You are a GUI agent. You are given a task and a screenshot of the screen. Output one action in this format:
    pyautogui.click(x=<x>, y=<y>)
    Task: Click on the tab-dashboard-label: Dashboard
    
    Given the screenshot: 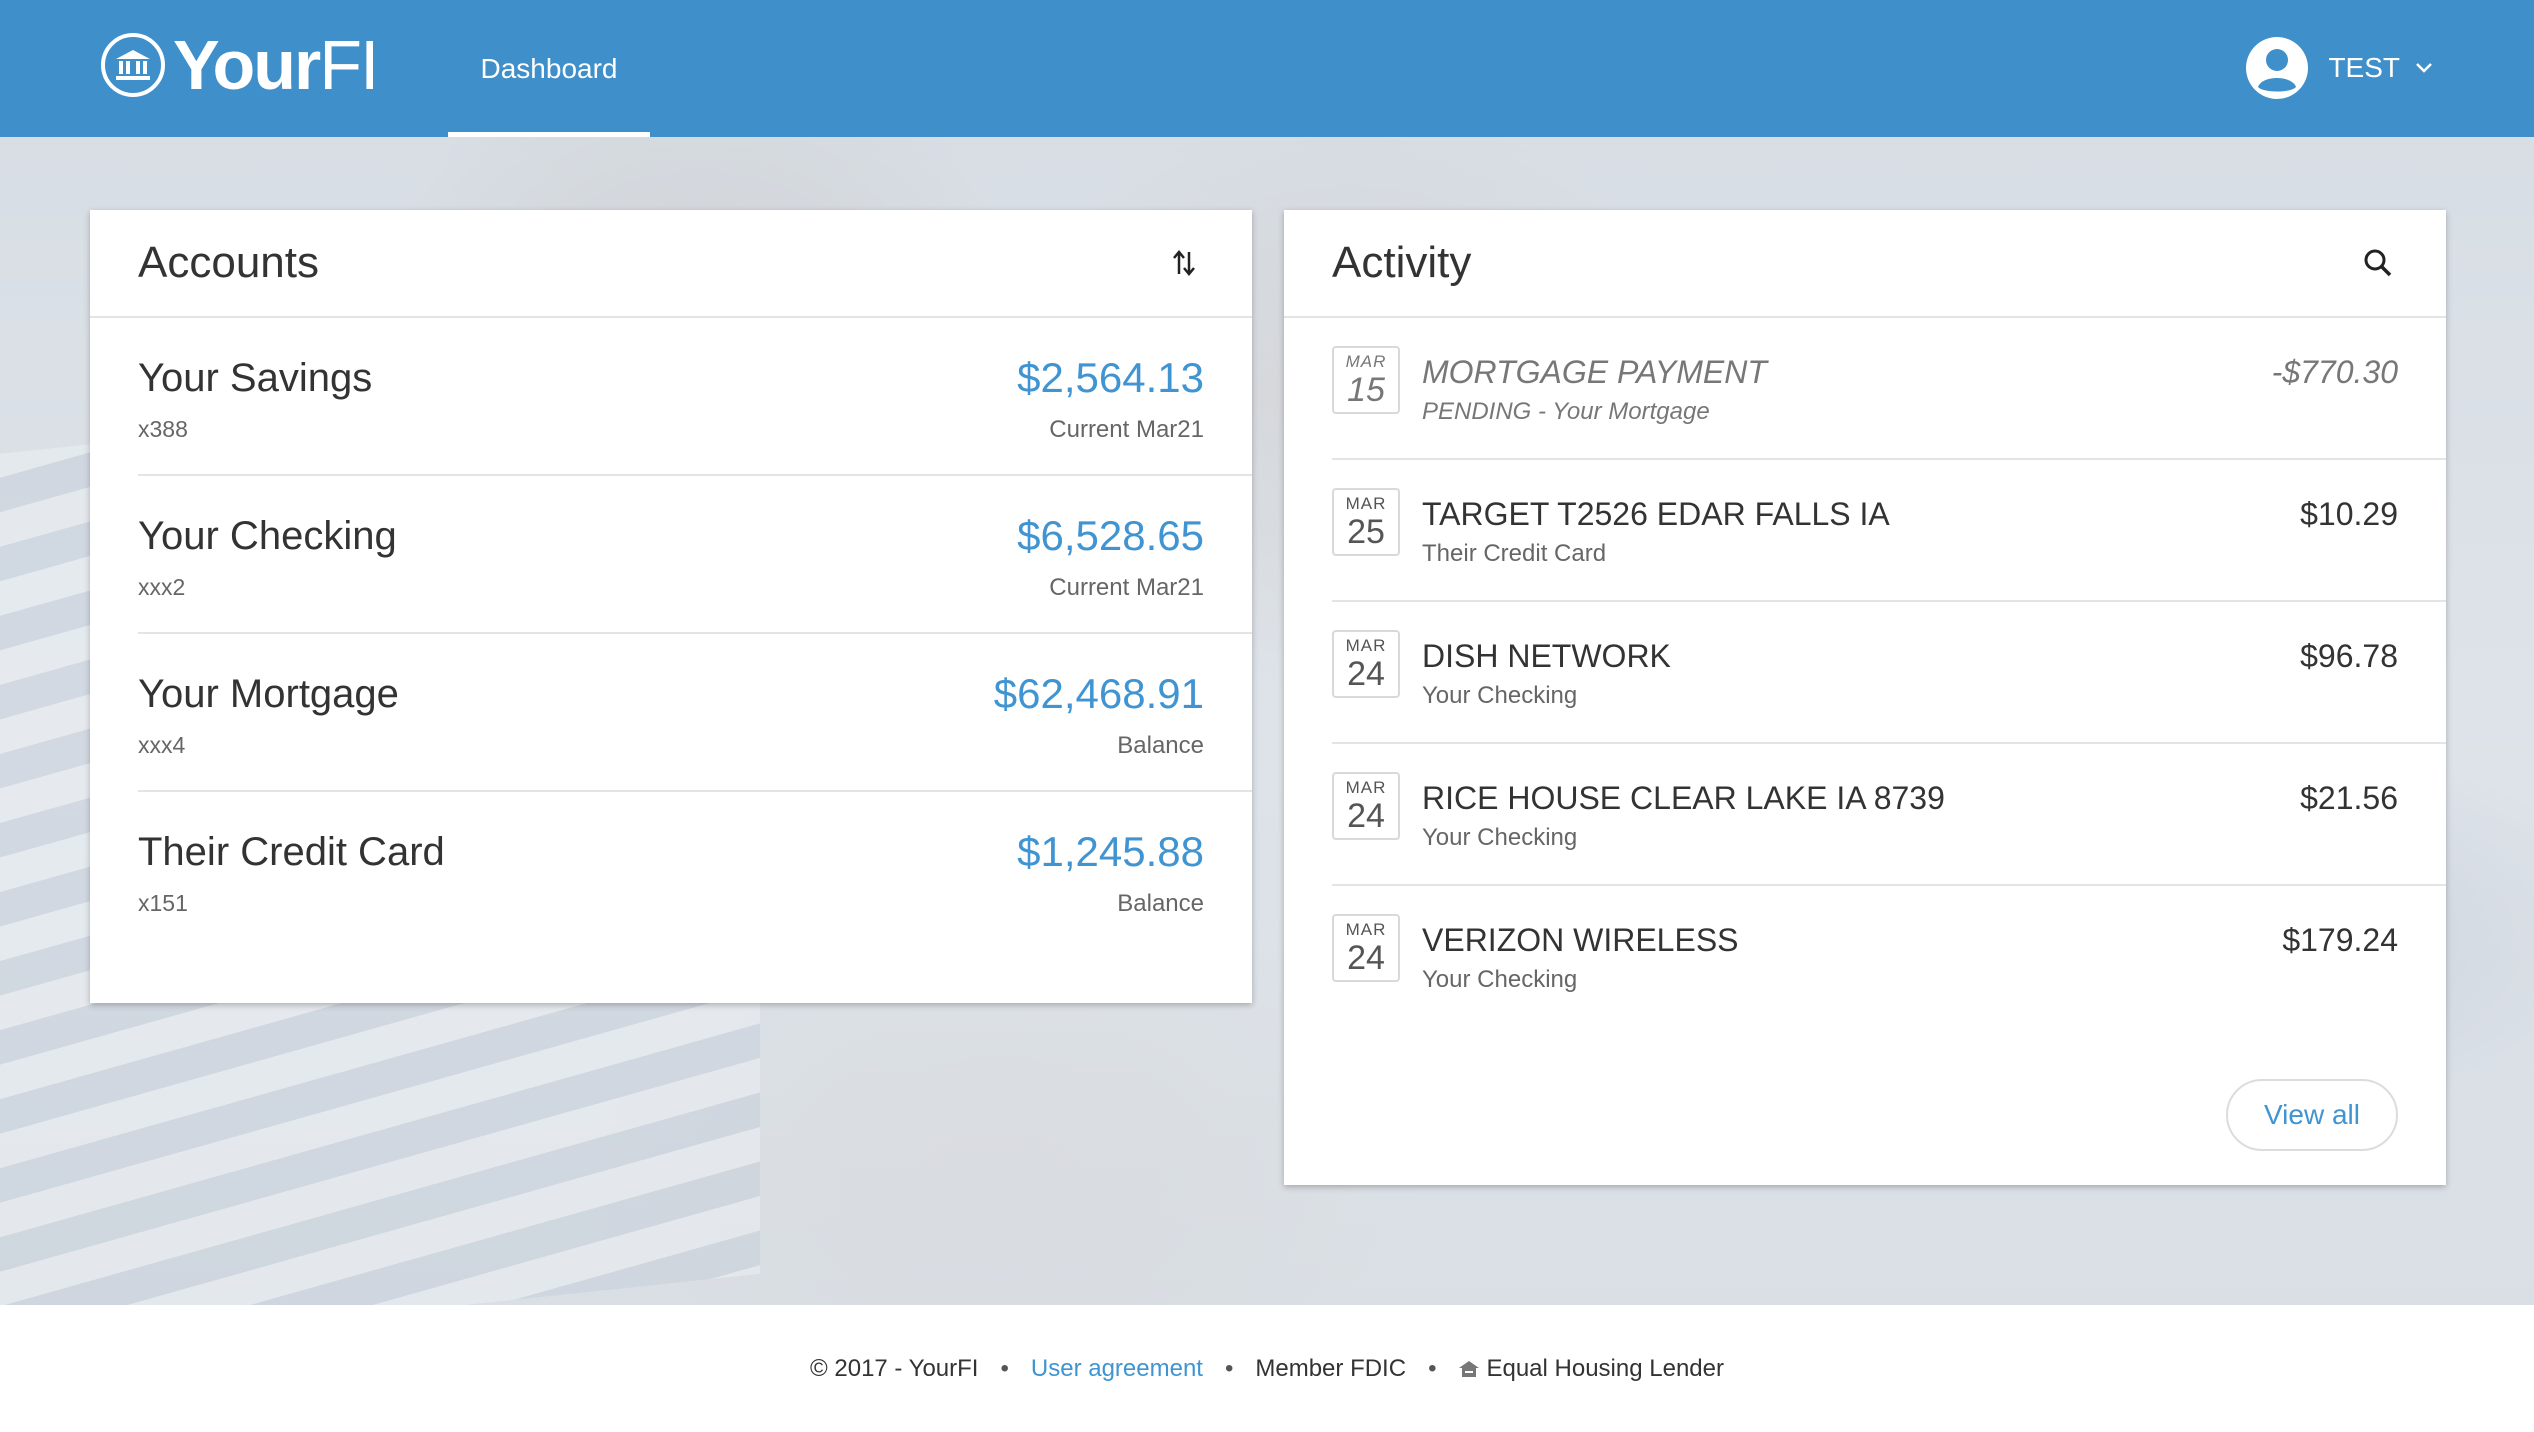 What is the action you would take?
    pyautogui.click(x=549, y=68)
    